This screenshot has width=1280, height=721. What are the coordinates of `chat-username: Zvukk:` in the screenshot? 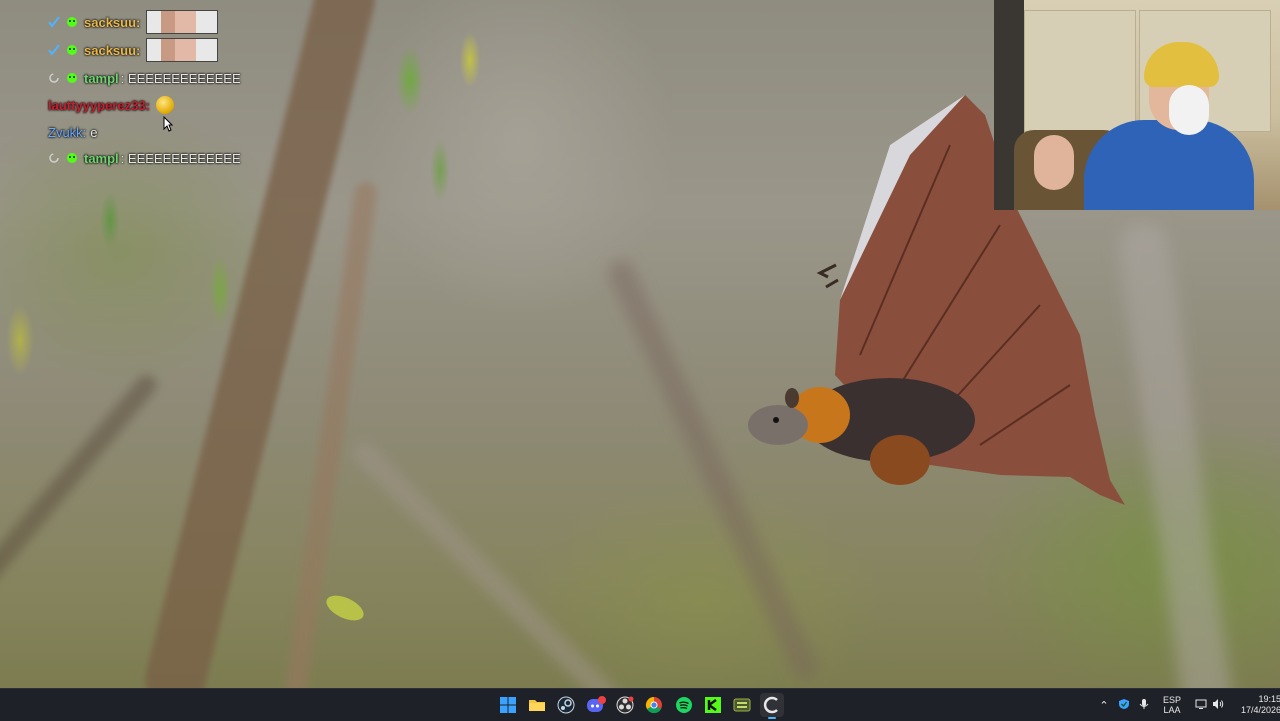 It's located at (67, 132).